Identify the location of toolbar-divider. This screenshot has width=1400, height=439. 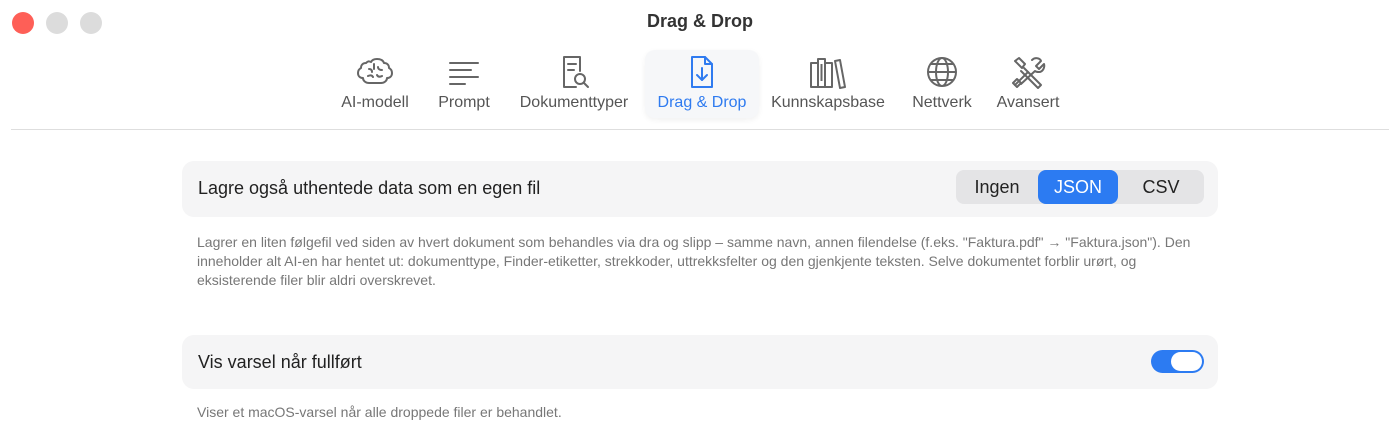
(700, 129).